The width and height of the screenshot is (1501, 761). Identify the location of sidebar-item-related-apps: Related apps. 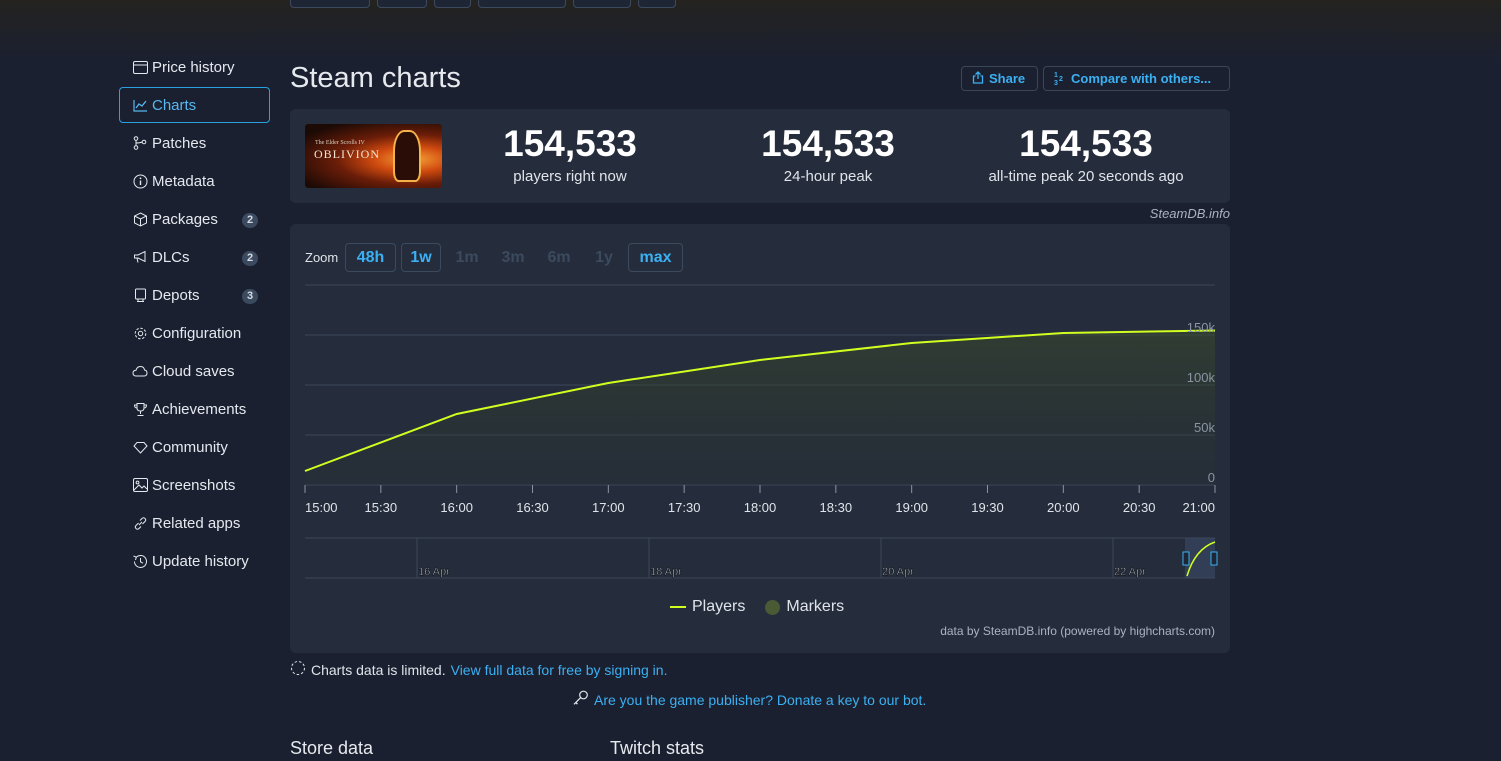
(194, 523).